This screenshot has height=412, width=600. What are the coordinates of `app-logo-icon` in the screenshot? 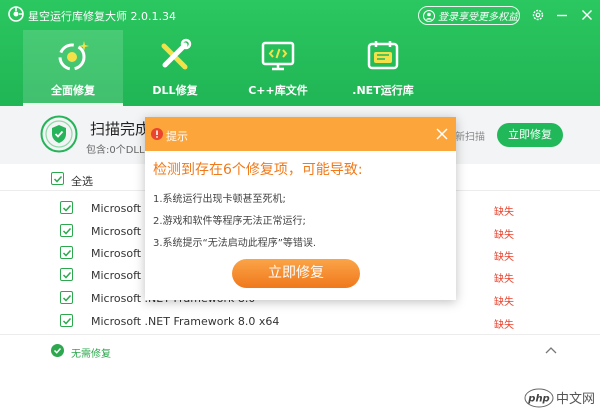 It's located at (16, 14).